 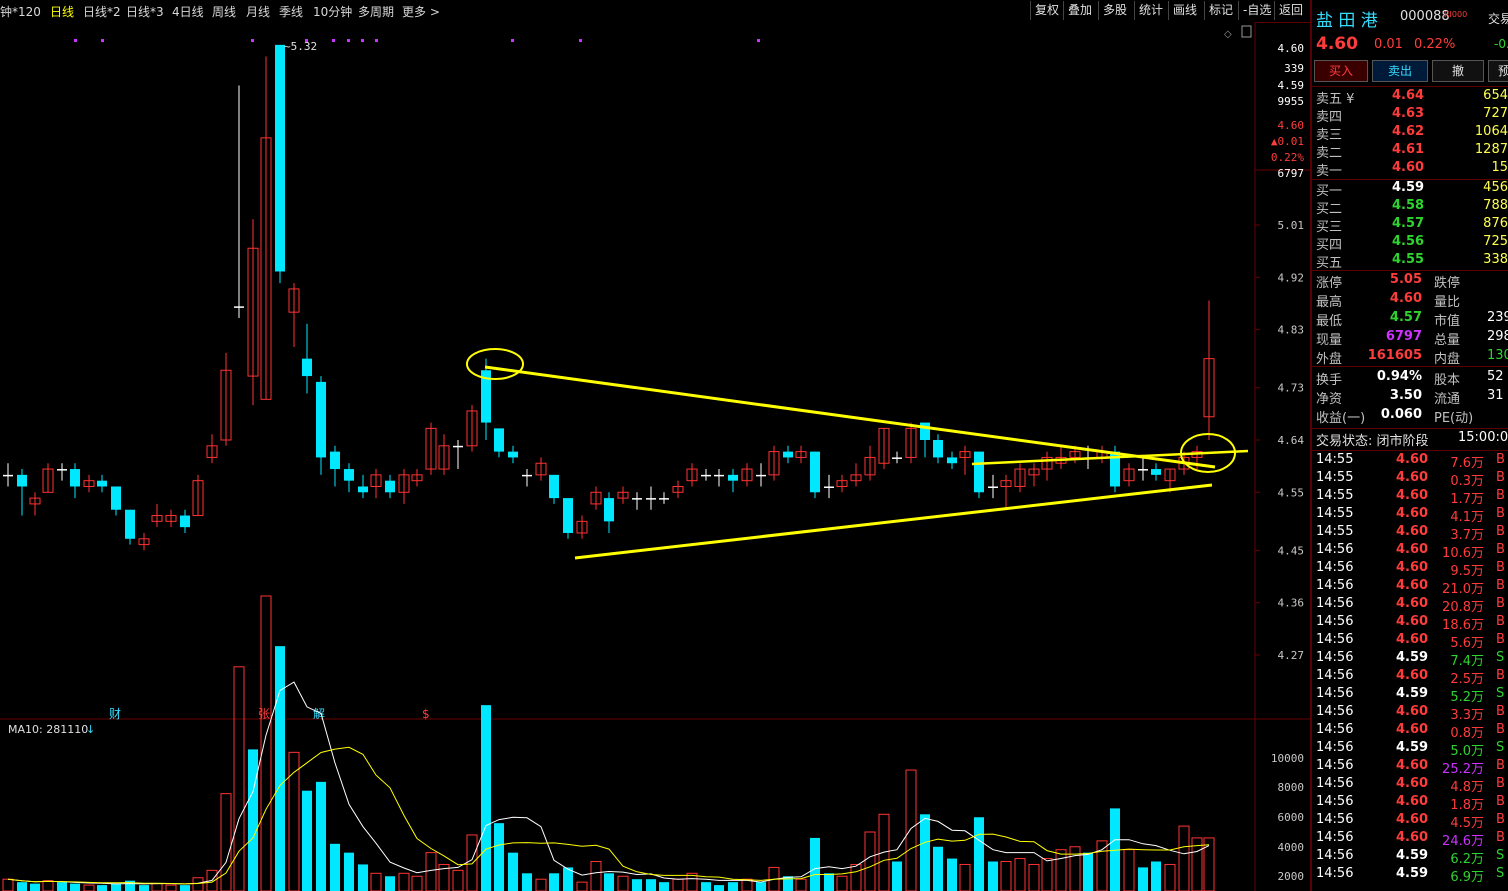 I want to click on event-marker: 张, so click(x=264, y=714).